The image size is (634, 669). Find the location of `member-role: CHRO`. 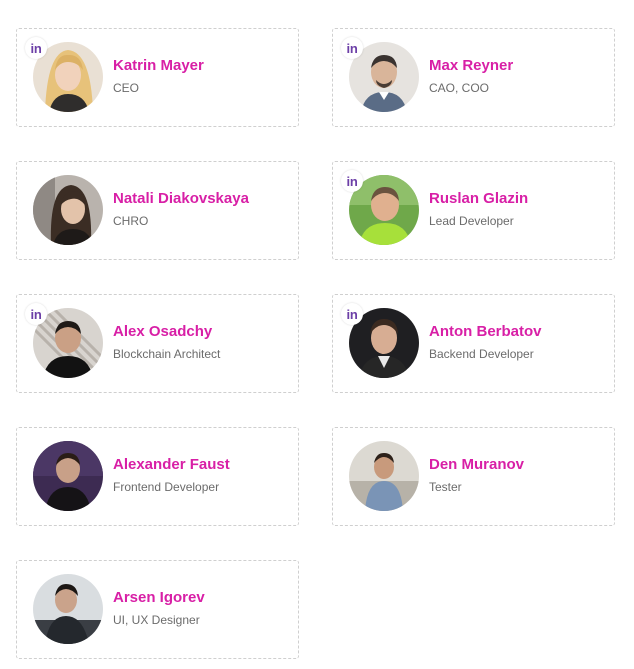

member-role: CHRO is located at coordinates (131, 221).